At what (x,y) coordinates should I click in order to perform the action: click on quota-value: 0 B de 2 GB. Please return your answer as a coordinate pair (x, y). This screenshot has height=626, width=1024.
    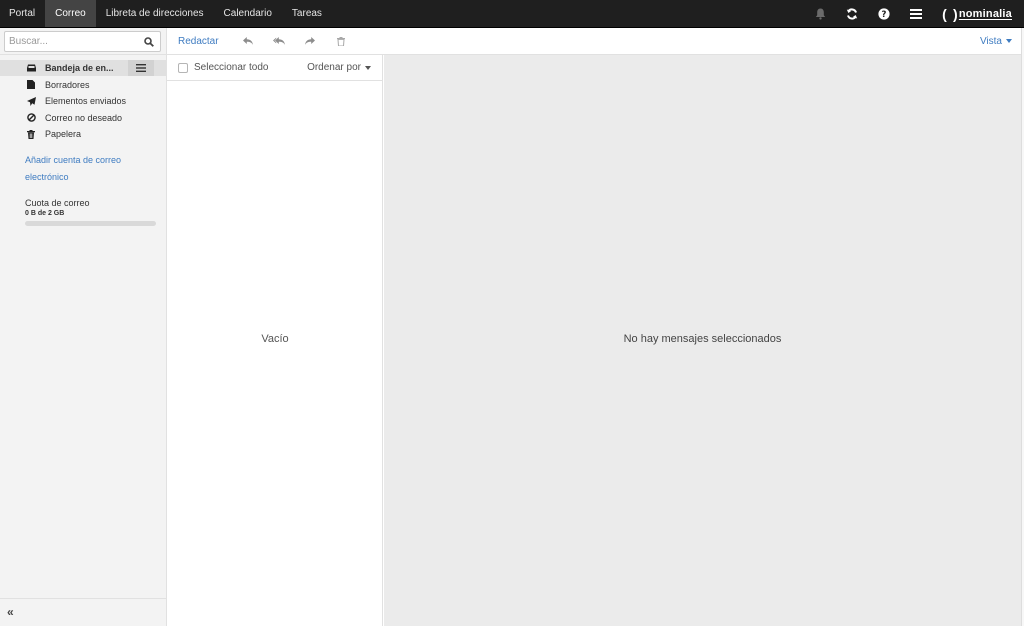
    Looking at the image, I should click on (45, 213).